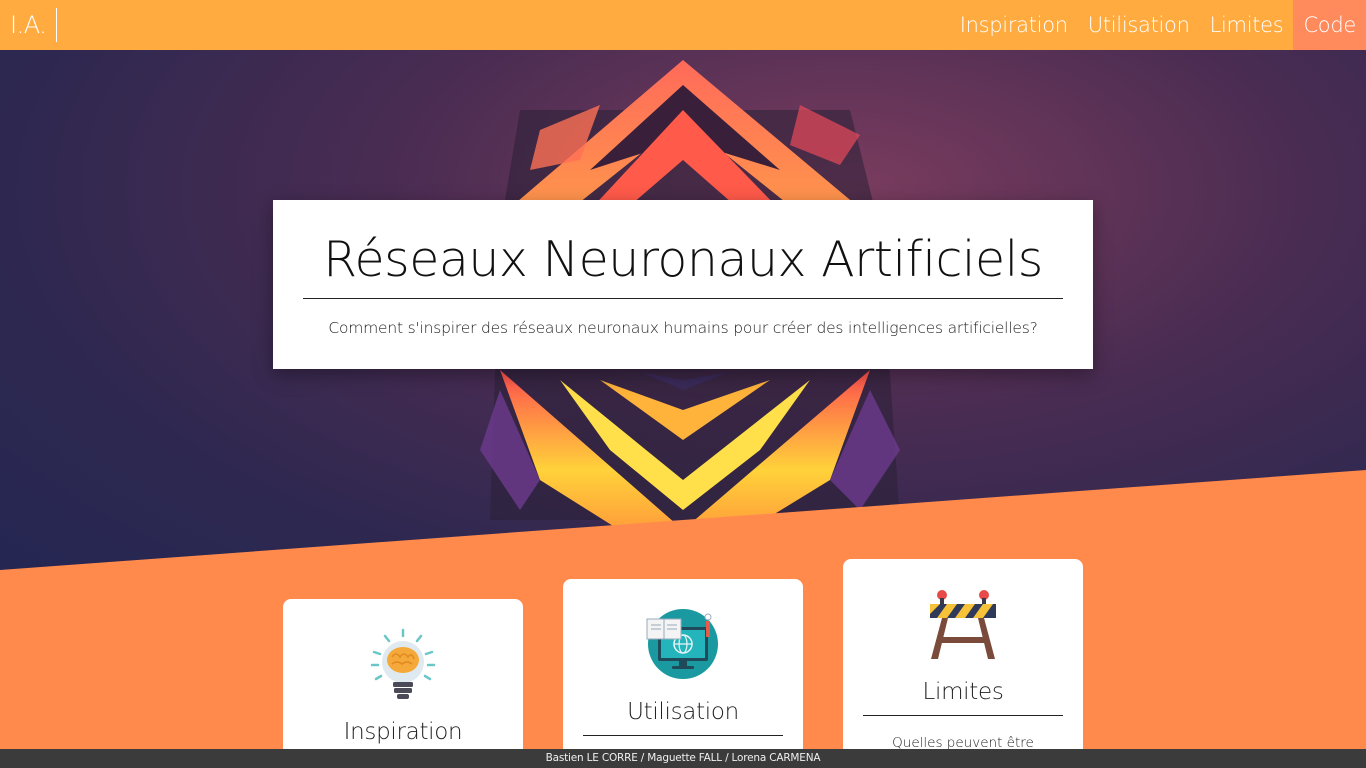 The image size is (1366, 768). I want to click on lightbulb-brain-icon, so click(403, 663).